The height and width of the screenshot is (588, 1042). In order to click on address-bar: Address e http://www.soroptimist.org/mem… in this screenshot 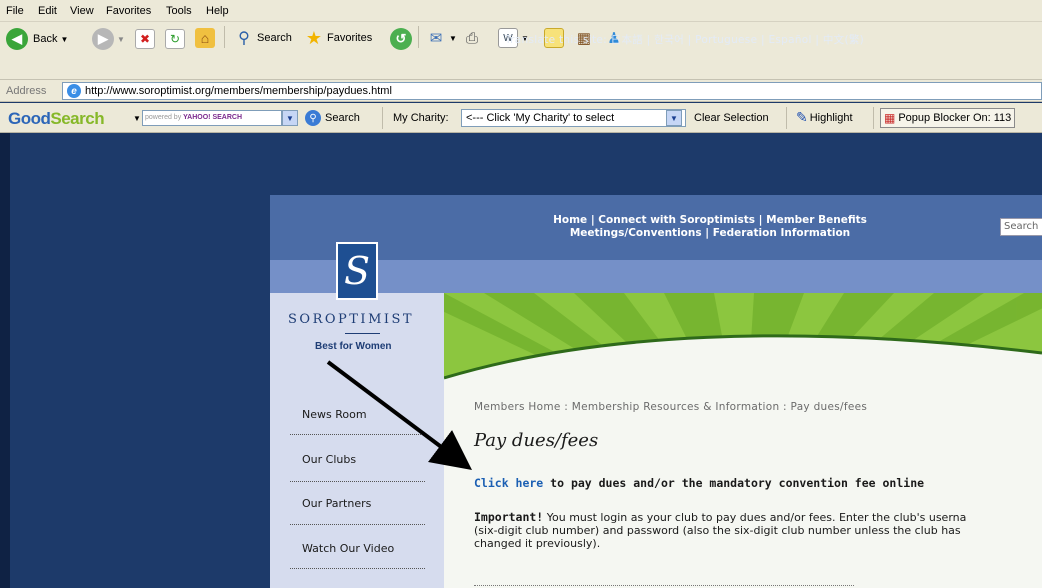, I will do `click(521, 91)`.